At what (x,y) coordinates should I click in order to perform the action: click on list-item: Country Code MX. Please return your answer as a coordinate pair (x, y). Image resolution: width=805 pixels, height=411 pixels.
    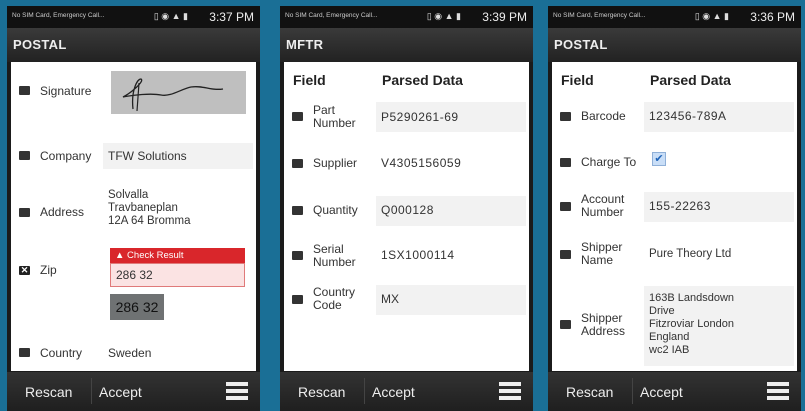
    Looking at the image, I should click on (406, 300).